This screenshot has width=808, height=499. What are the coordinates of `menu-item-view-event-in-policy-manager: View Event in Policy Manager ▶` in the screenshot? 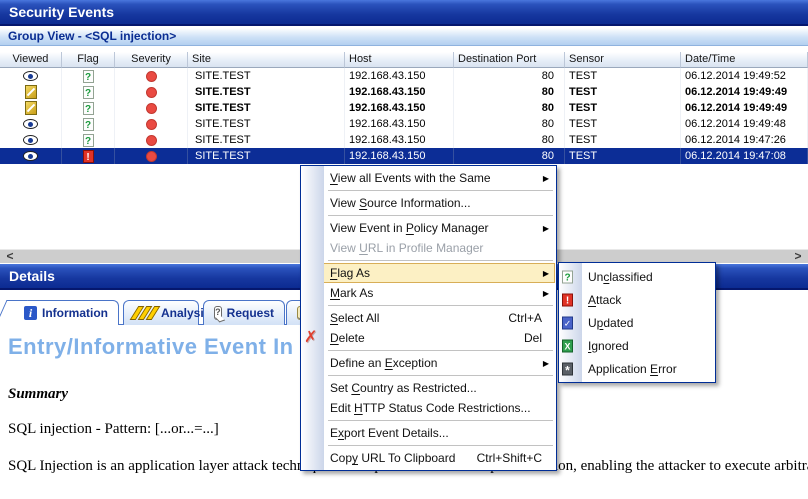 It's located at (428, 228).